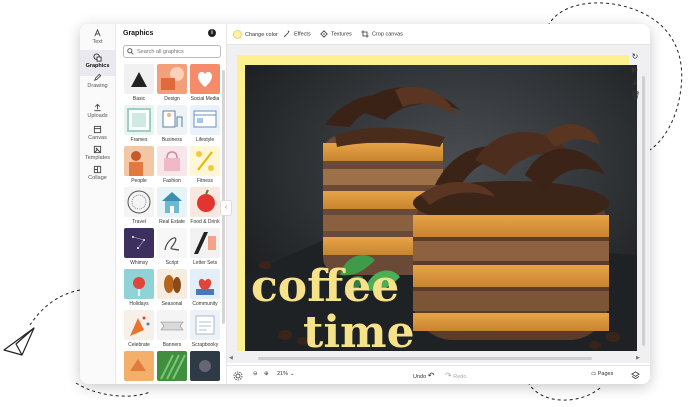 The image size is (688, 407). What do you see at coordinates (282, 374) in the screenshot?
I see `zoom-level: 21%` at bounding box center [282, 374].